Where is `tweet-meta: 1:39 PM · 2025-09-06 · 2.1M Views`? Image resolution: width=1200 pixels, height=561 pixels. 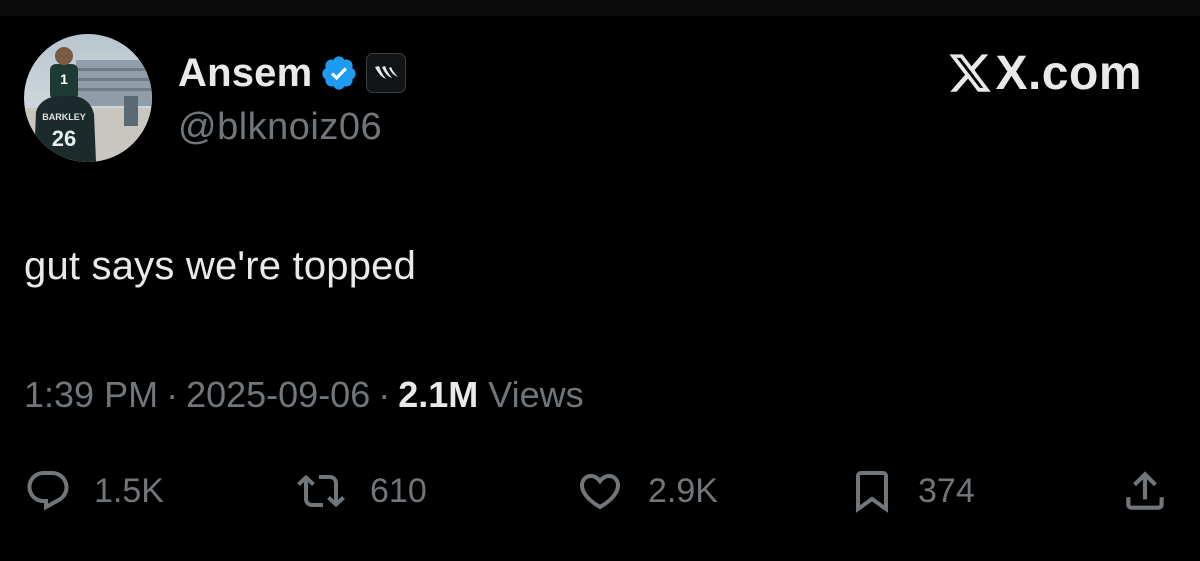 tweet-meta: 1:39 PM · 2025-09-06 · 2.1M Views is located at coordinates (304, 395).